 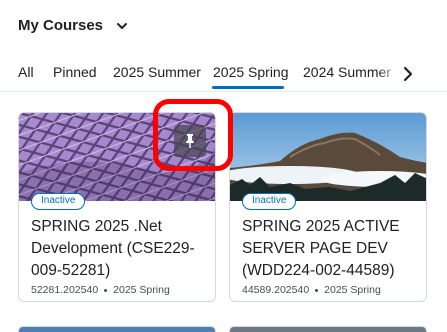 I want to click on chevron-right-icon, so click(x=408, y=74).